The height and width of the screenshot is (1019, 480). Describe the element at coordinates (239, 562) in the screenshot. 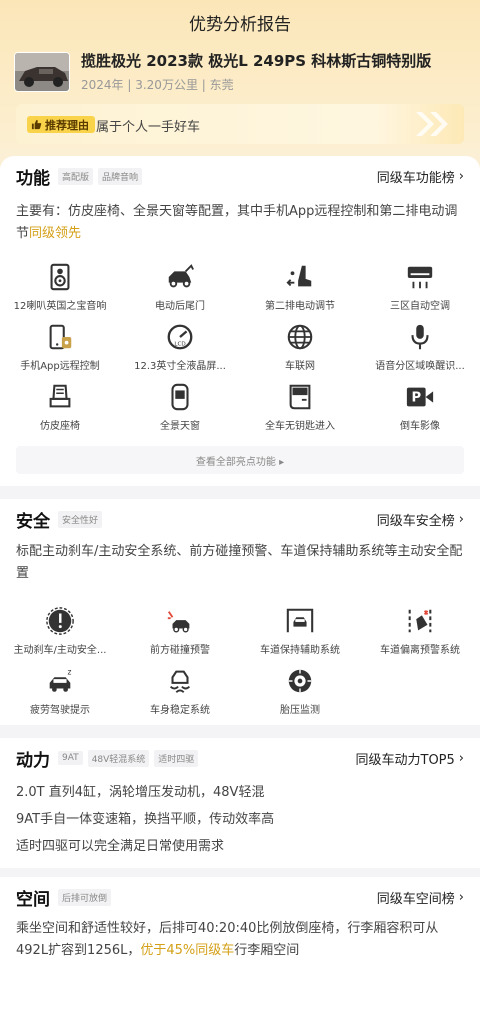

I see `safety-description: 标配主动刹车/主动安全系统、前方碰撞预警、车道保持辅助系统等主动安全配置` at that location.